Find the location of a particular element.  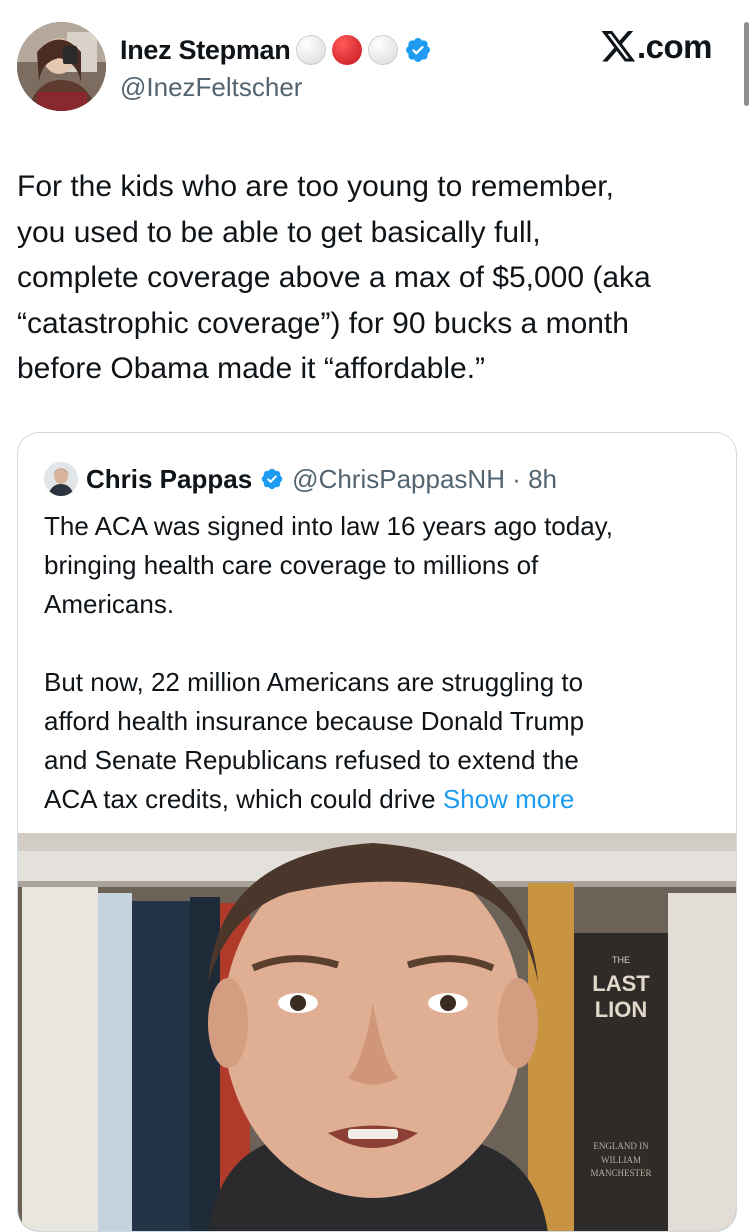

author-name-row: Inez Stepman is located at coordinates (276, 50).